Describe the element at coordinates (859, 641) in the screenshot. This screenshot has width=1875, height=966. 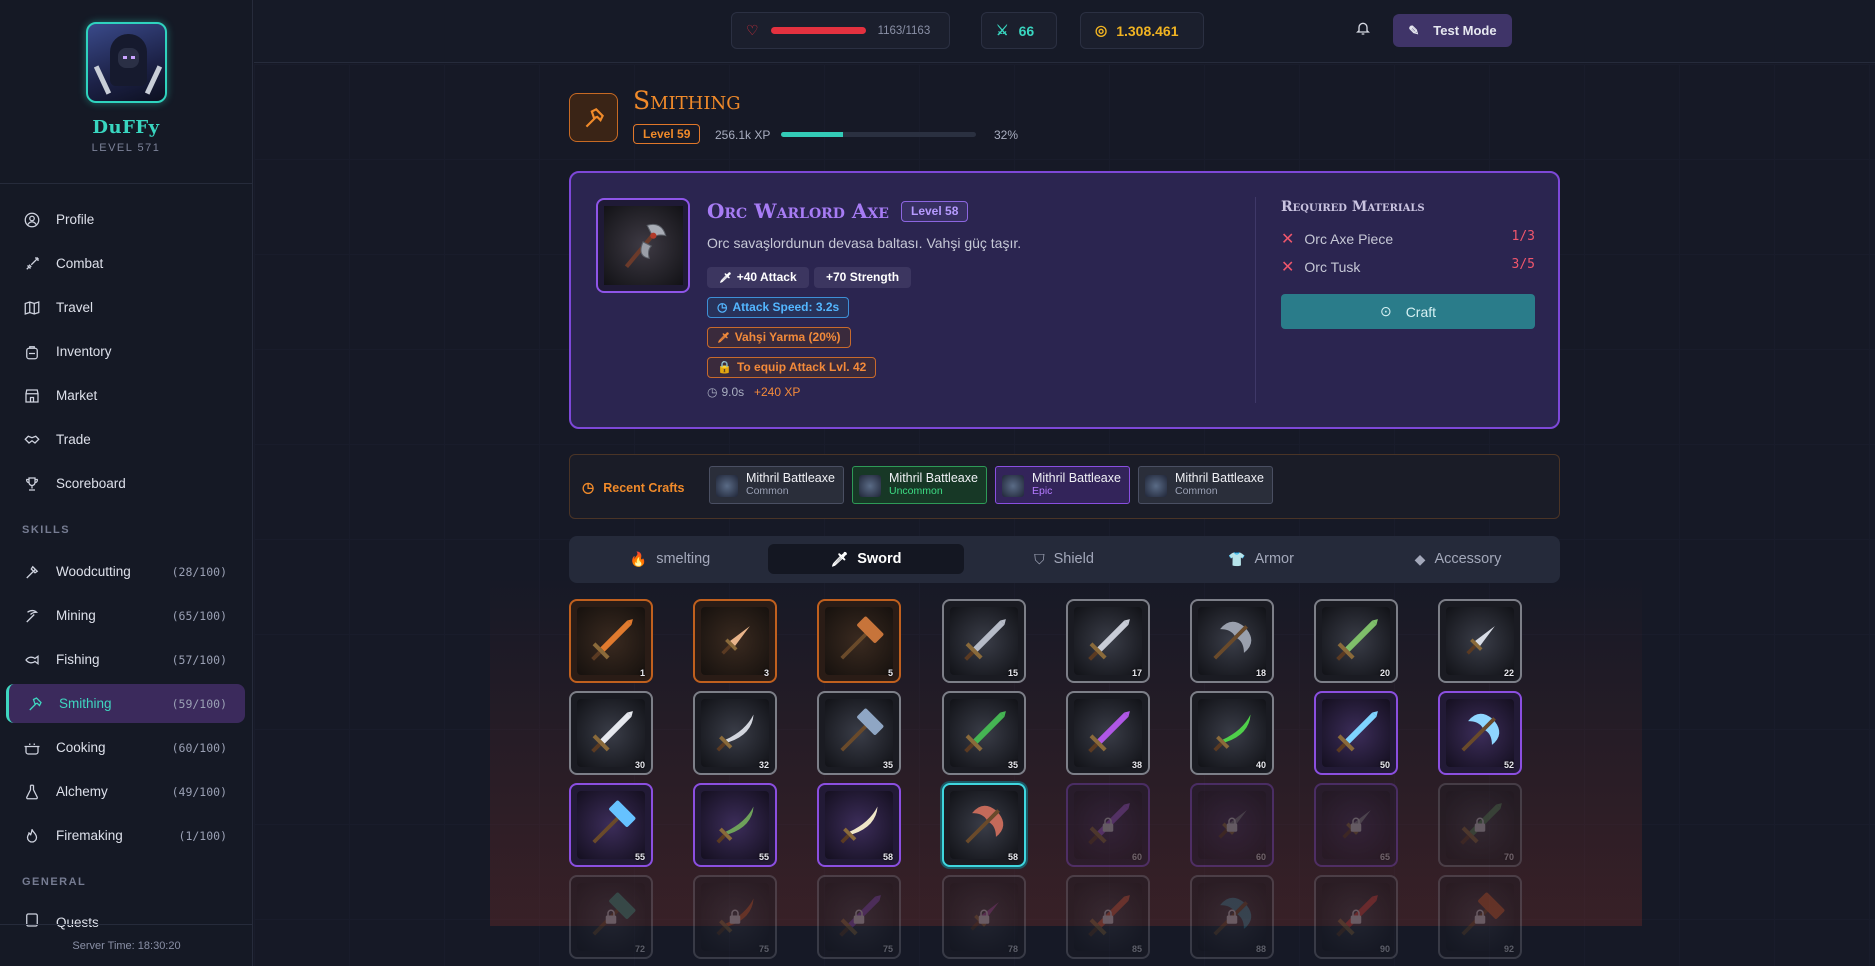
I see `hammer-item-slot: 5` at that location.